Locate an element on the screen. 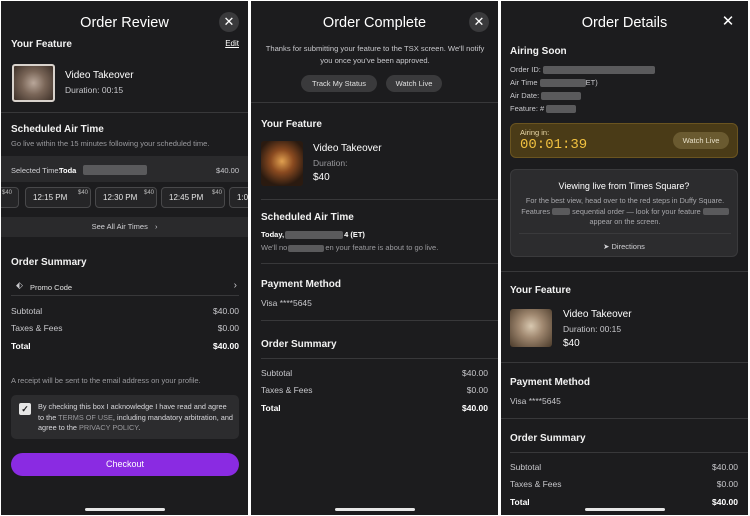 This screenshot has width=750, height=516. consent-checkbox: ✓ is located at coordinates (25, 409).